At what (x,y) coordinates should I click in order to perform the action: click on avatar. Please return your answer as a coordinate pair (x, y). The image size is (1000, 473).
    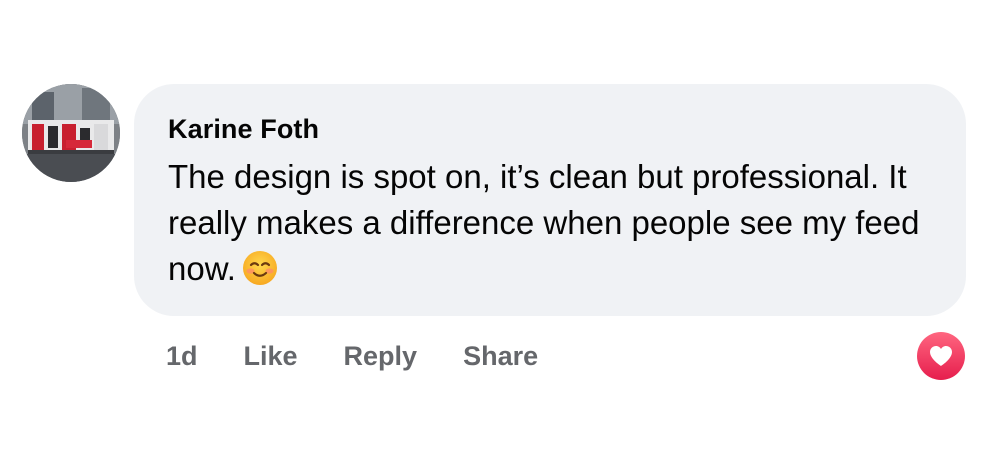
    Looking at the image, I should click on (71, 133).